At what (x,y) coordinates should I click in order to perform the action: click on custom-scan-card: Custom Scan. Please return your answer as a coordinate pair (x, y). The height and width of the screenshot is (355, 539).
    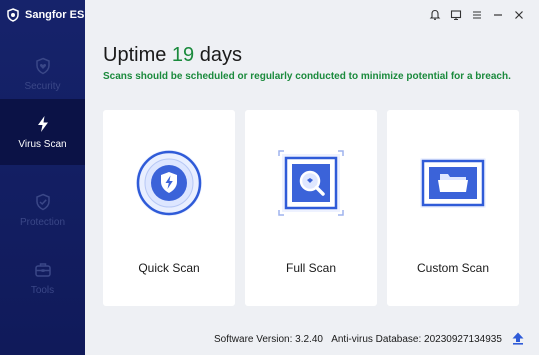
    Looking at the image, I should click on (453, 208).